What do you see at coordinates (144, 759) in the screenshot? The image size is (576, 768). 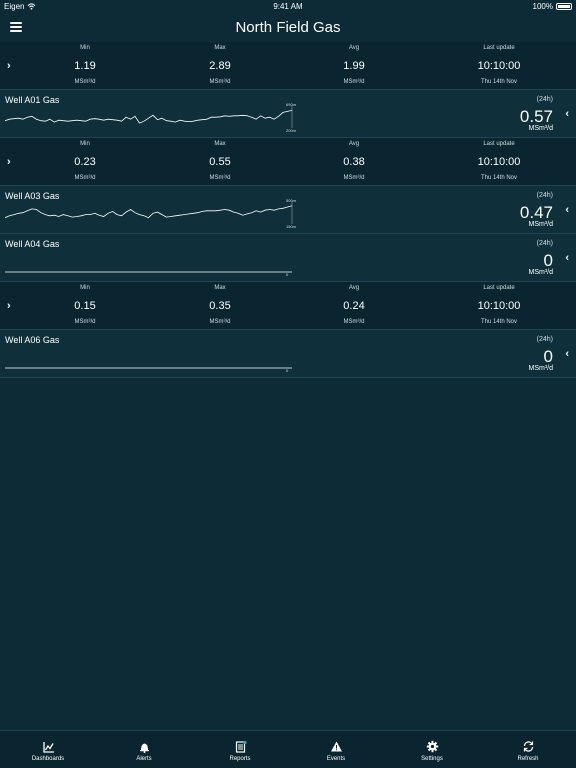 I see `tab-label: Alerts` at bounding box center [144, 759].